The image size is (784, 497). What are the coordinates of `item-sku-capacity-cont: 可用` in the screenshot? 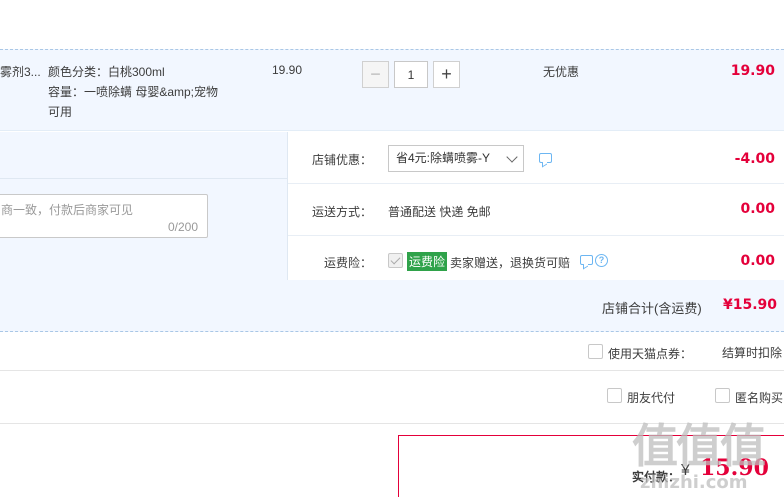 It's located at (60, 112).